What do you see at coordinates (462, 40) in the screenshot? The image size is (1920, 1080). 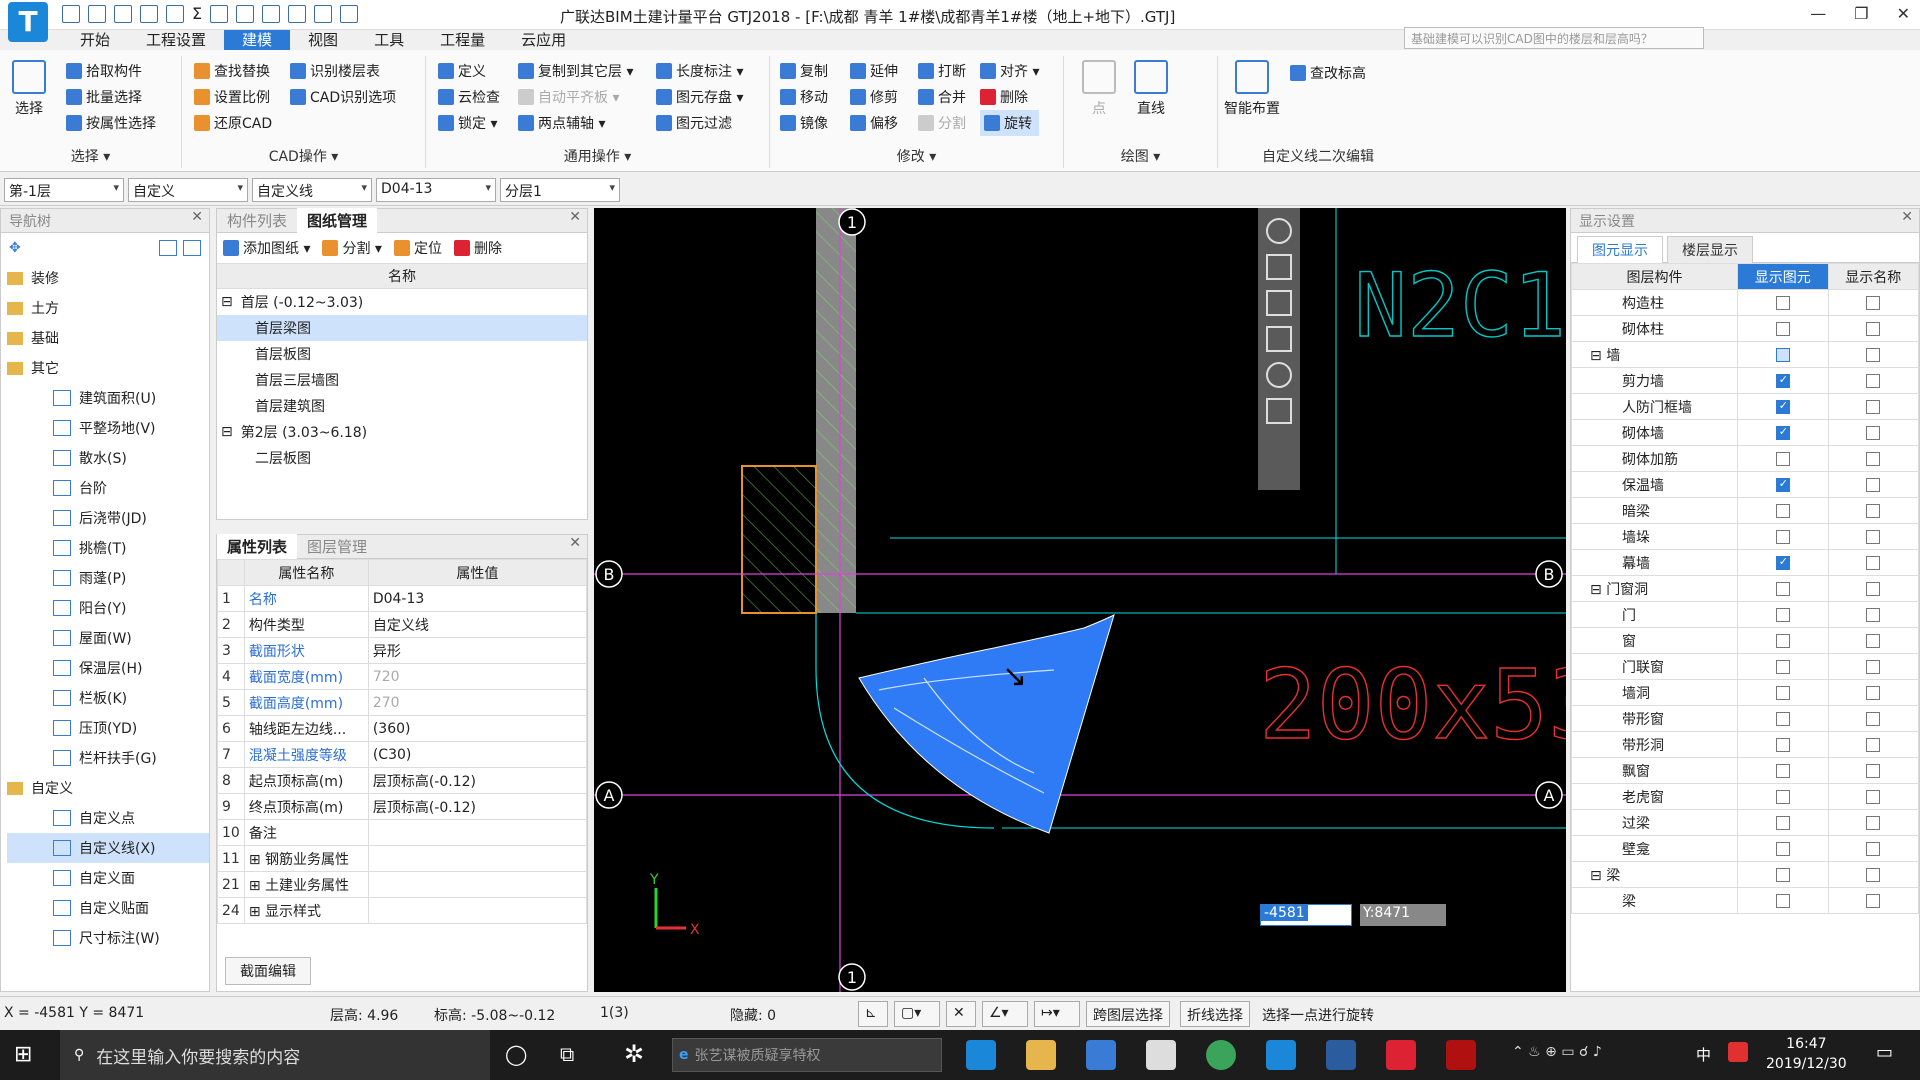 I see `tab-quantities: 工程量` at bounding box center [462, 40].